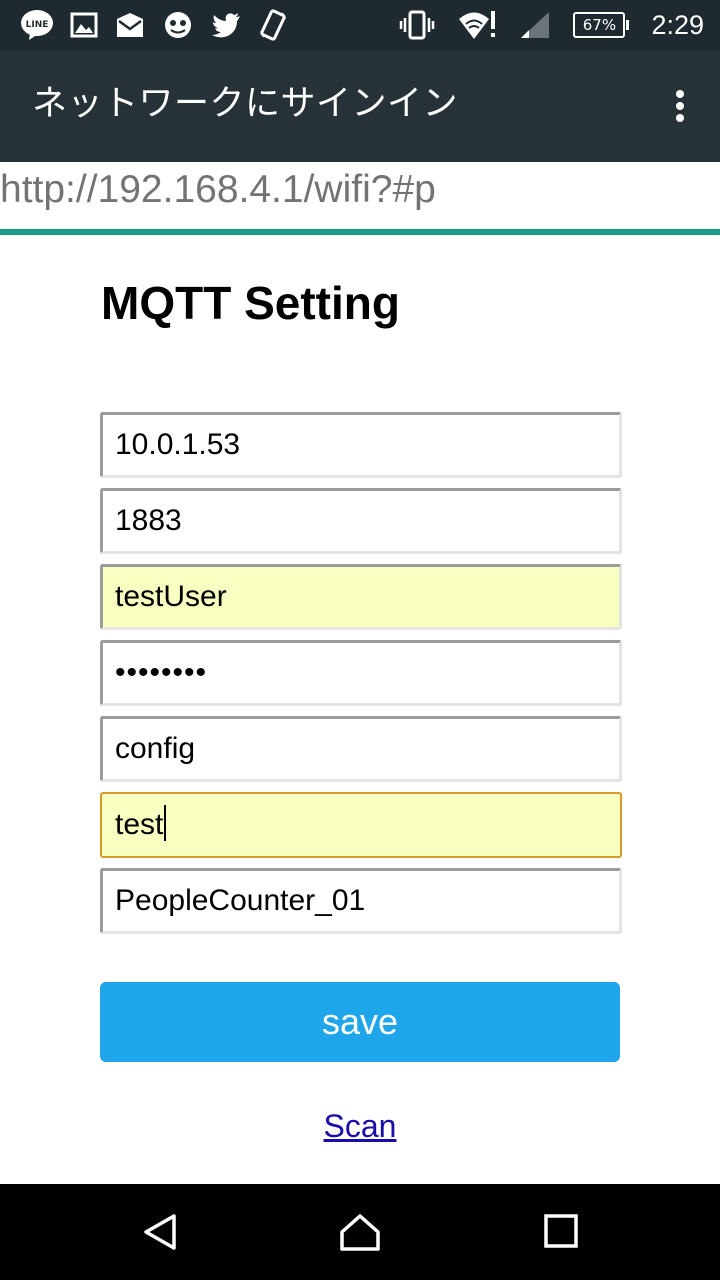 This screenshot has height=1280, width=720. Describe the element at coordinates (361, 749) in the screenshot. I see `mqtt-topic-field: config` at that location.